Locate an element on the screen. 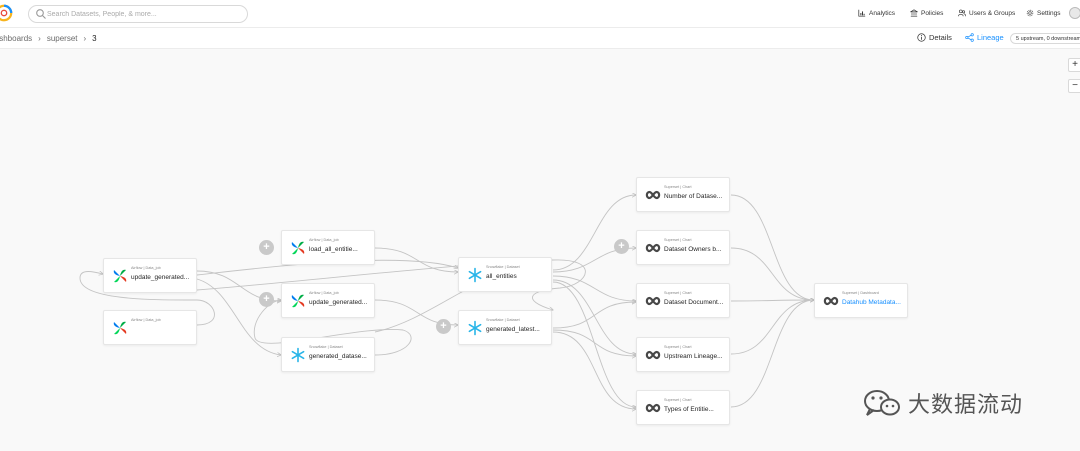 This screenshot has width=1080, height=451. bank-icon is located at coordinates (914, 13).